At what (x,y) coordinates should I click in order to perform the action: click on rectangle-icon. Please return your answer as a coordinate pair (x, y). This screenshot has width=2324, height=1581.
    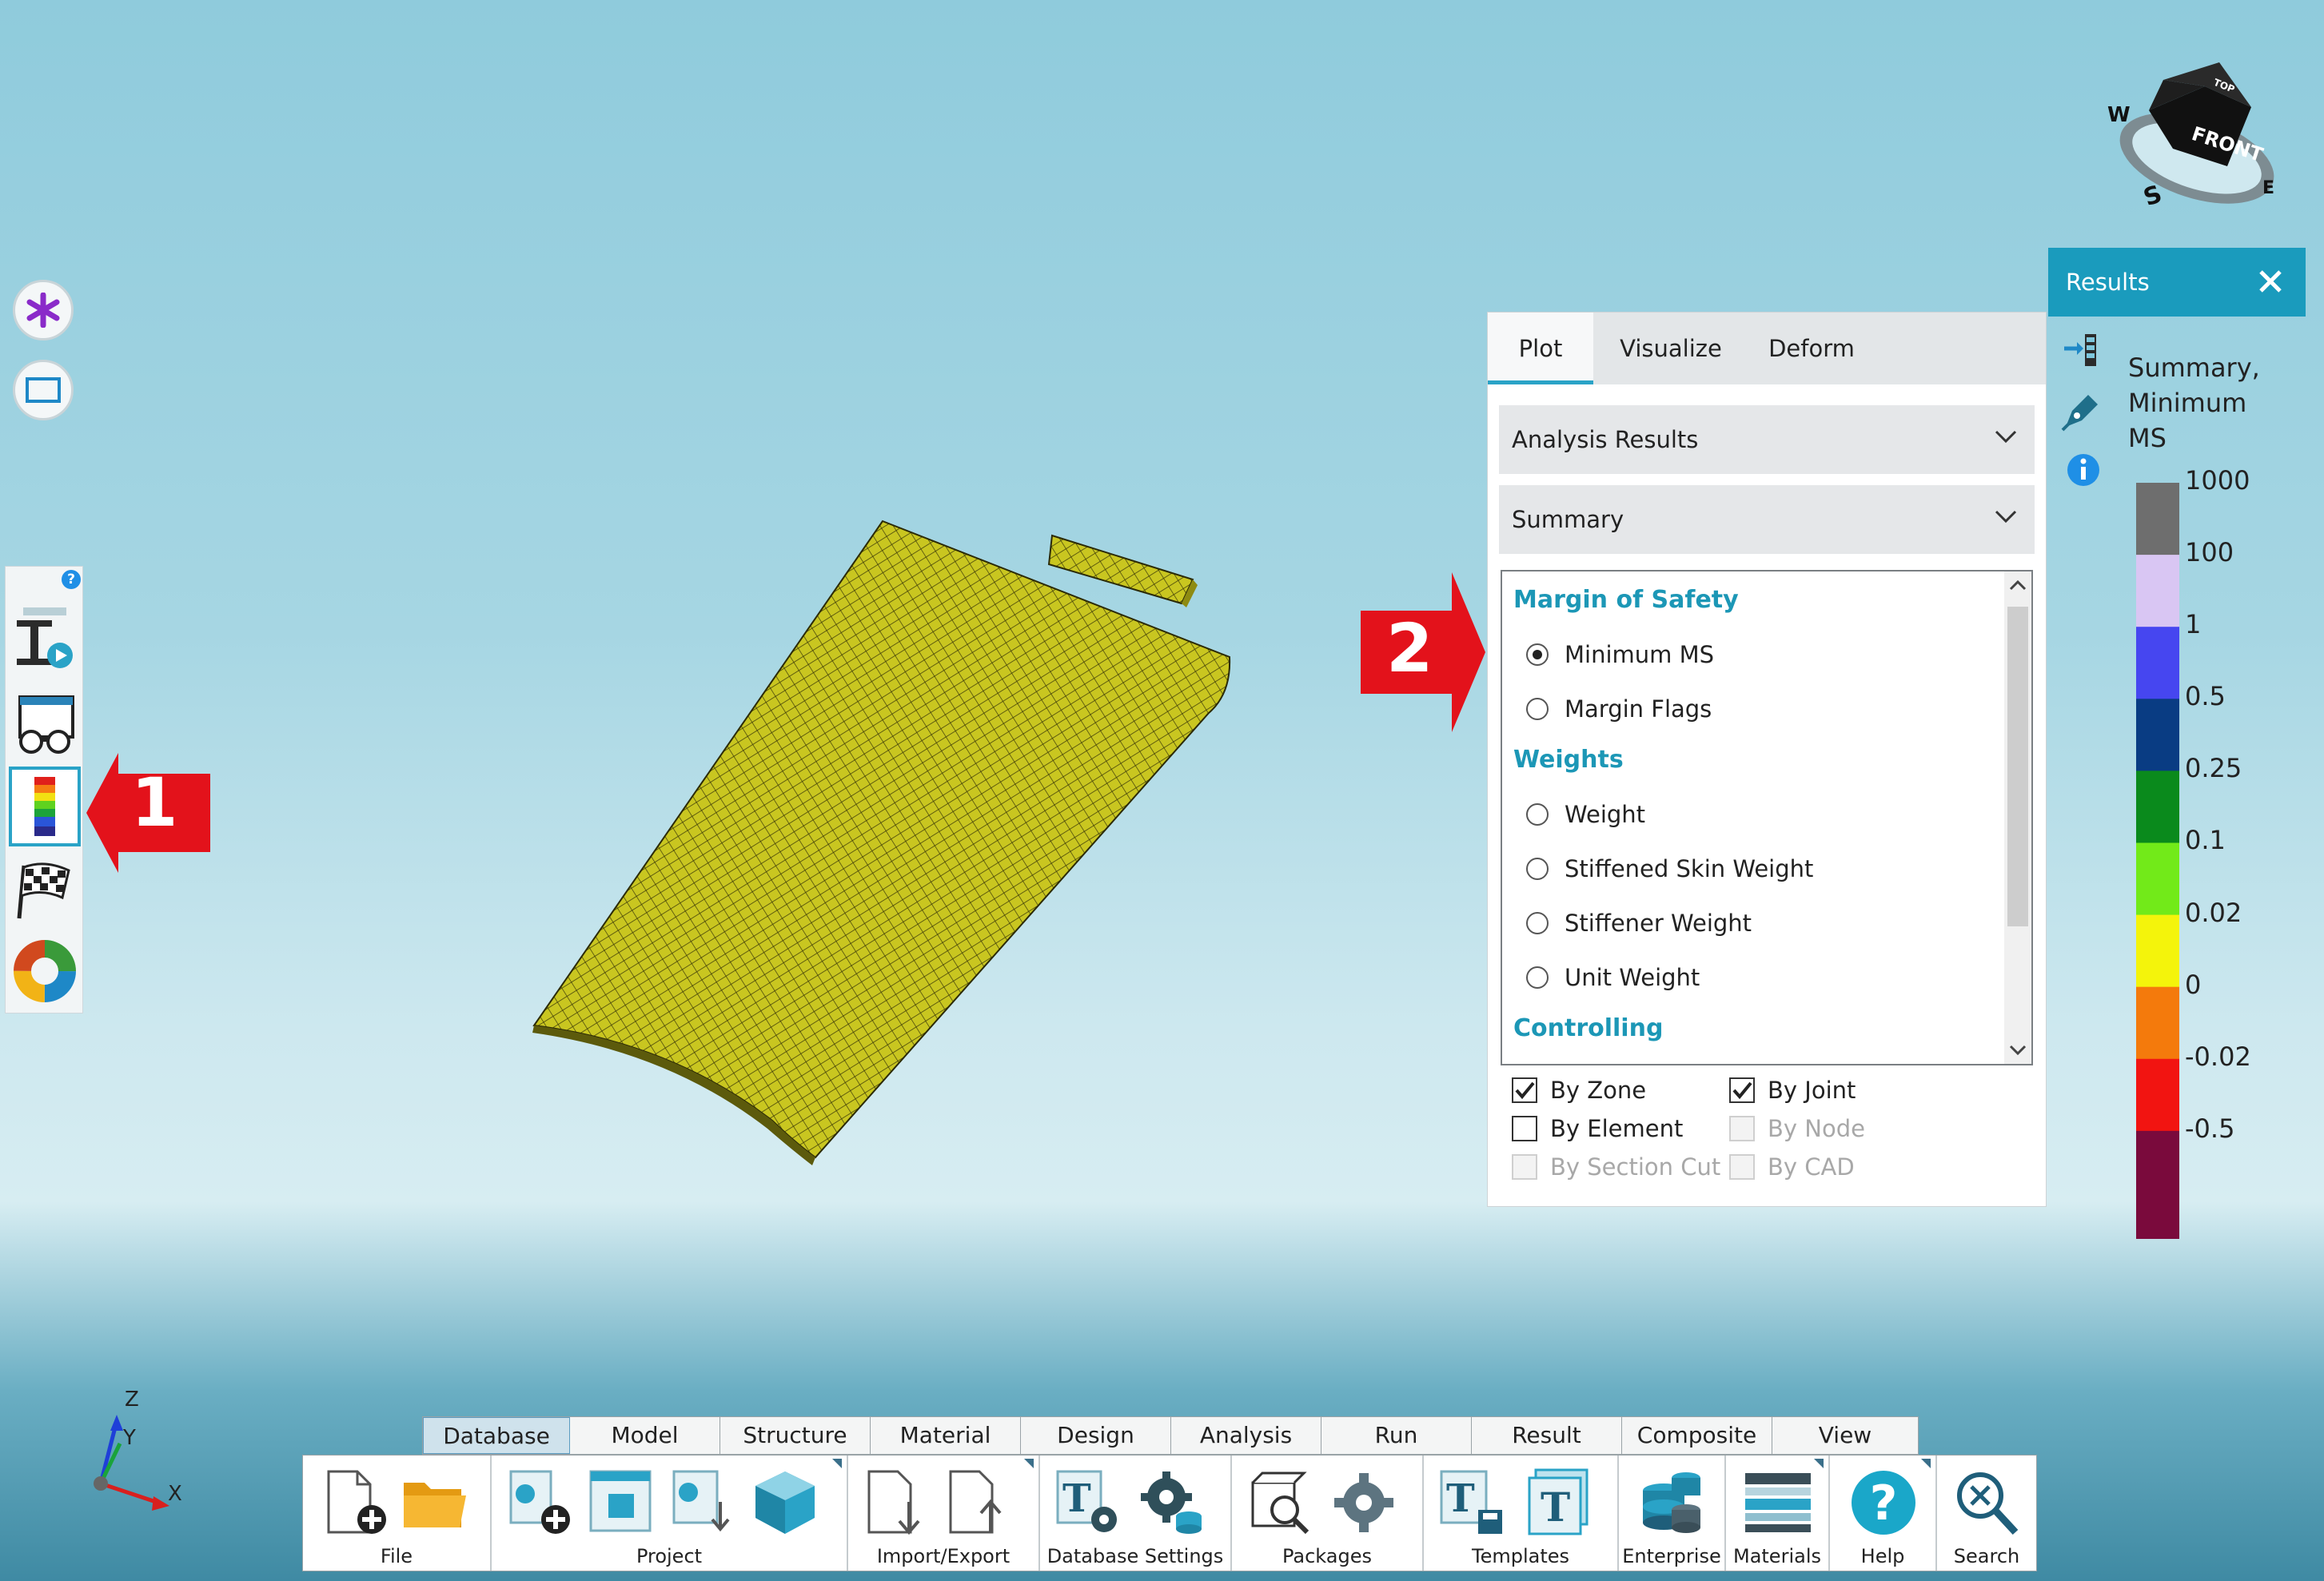
    Looking at the image, I should click on (44, 390).